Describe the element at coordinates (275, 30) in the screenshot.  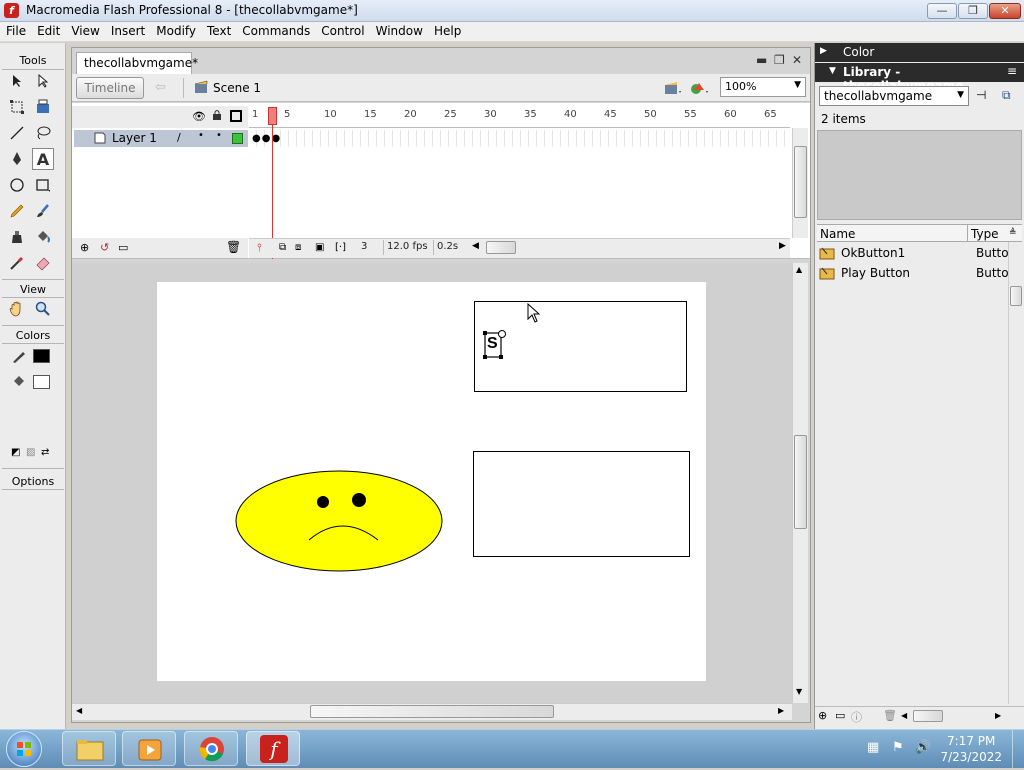
I see `menu-commands: Commands` at that location.